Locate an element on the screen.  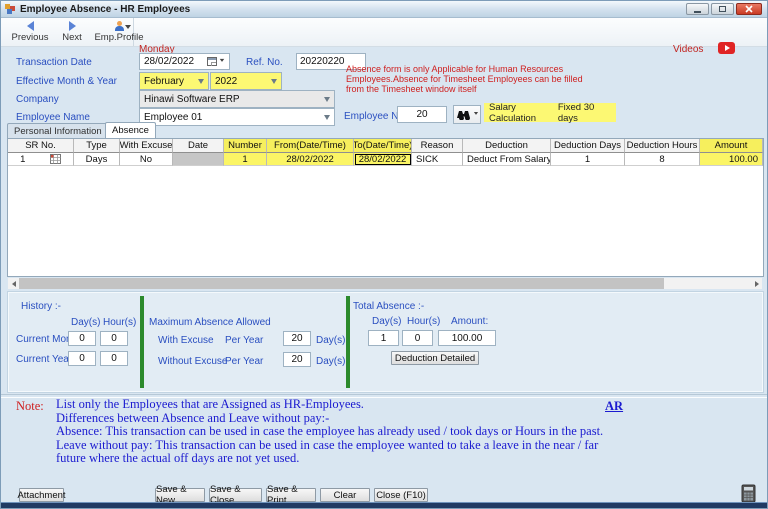
company-label: Company is located at coordinates (37, 99).